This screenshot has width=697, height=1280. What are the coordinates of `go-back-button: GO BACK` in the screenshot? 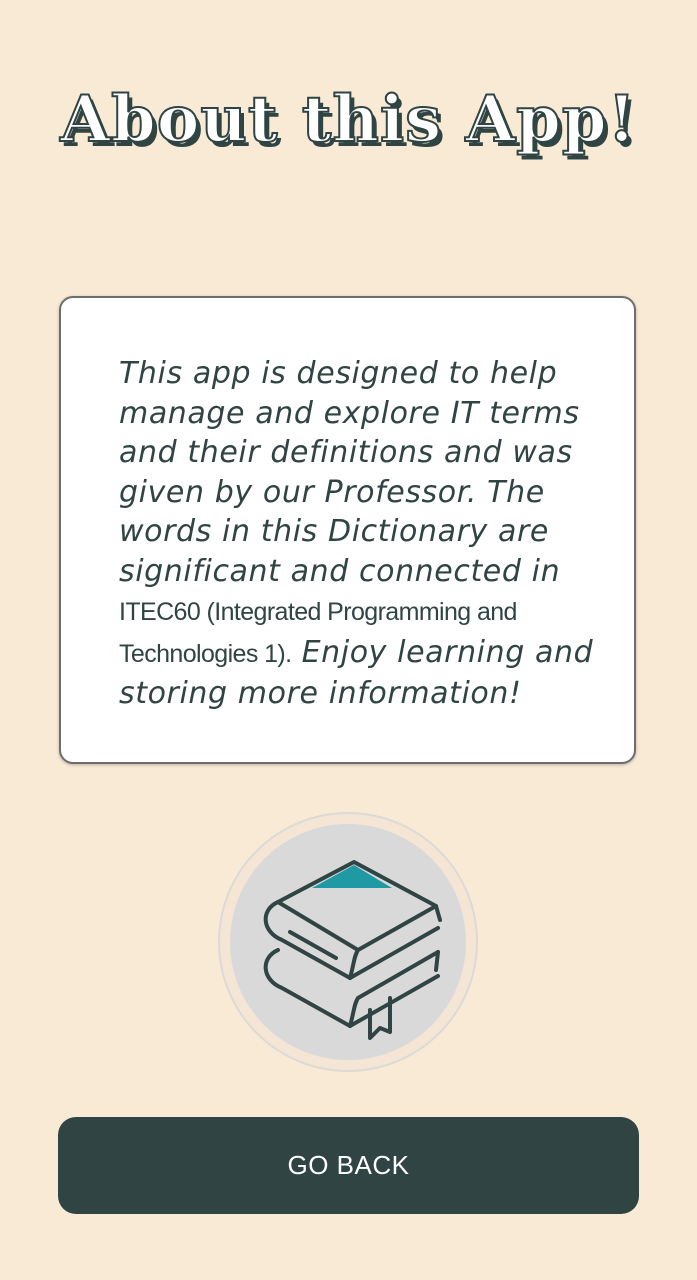 It's located at (348, 1165).